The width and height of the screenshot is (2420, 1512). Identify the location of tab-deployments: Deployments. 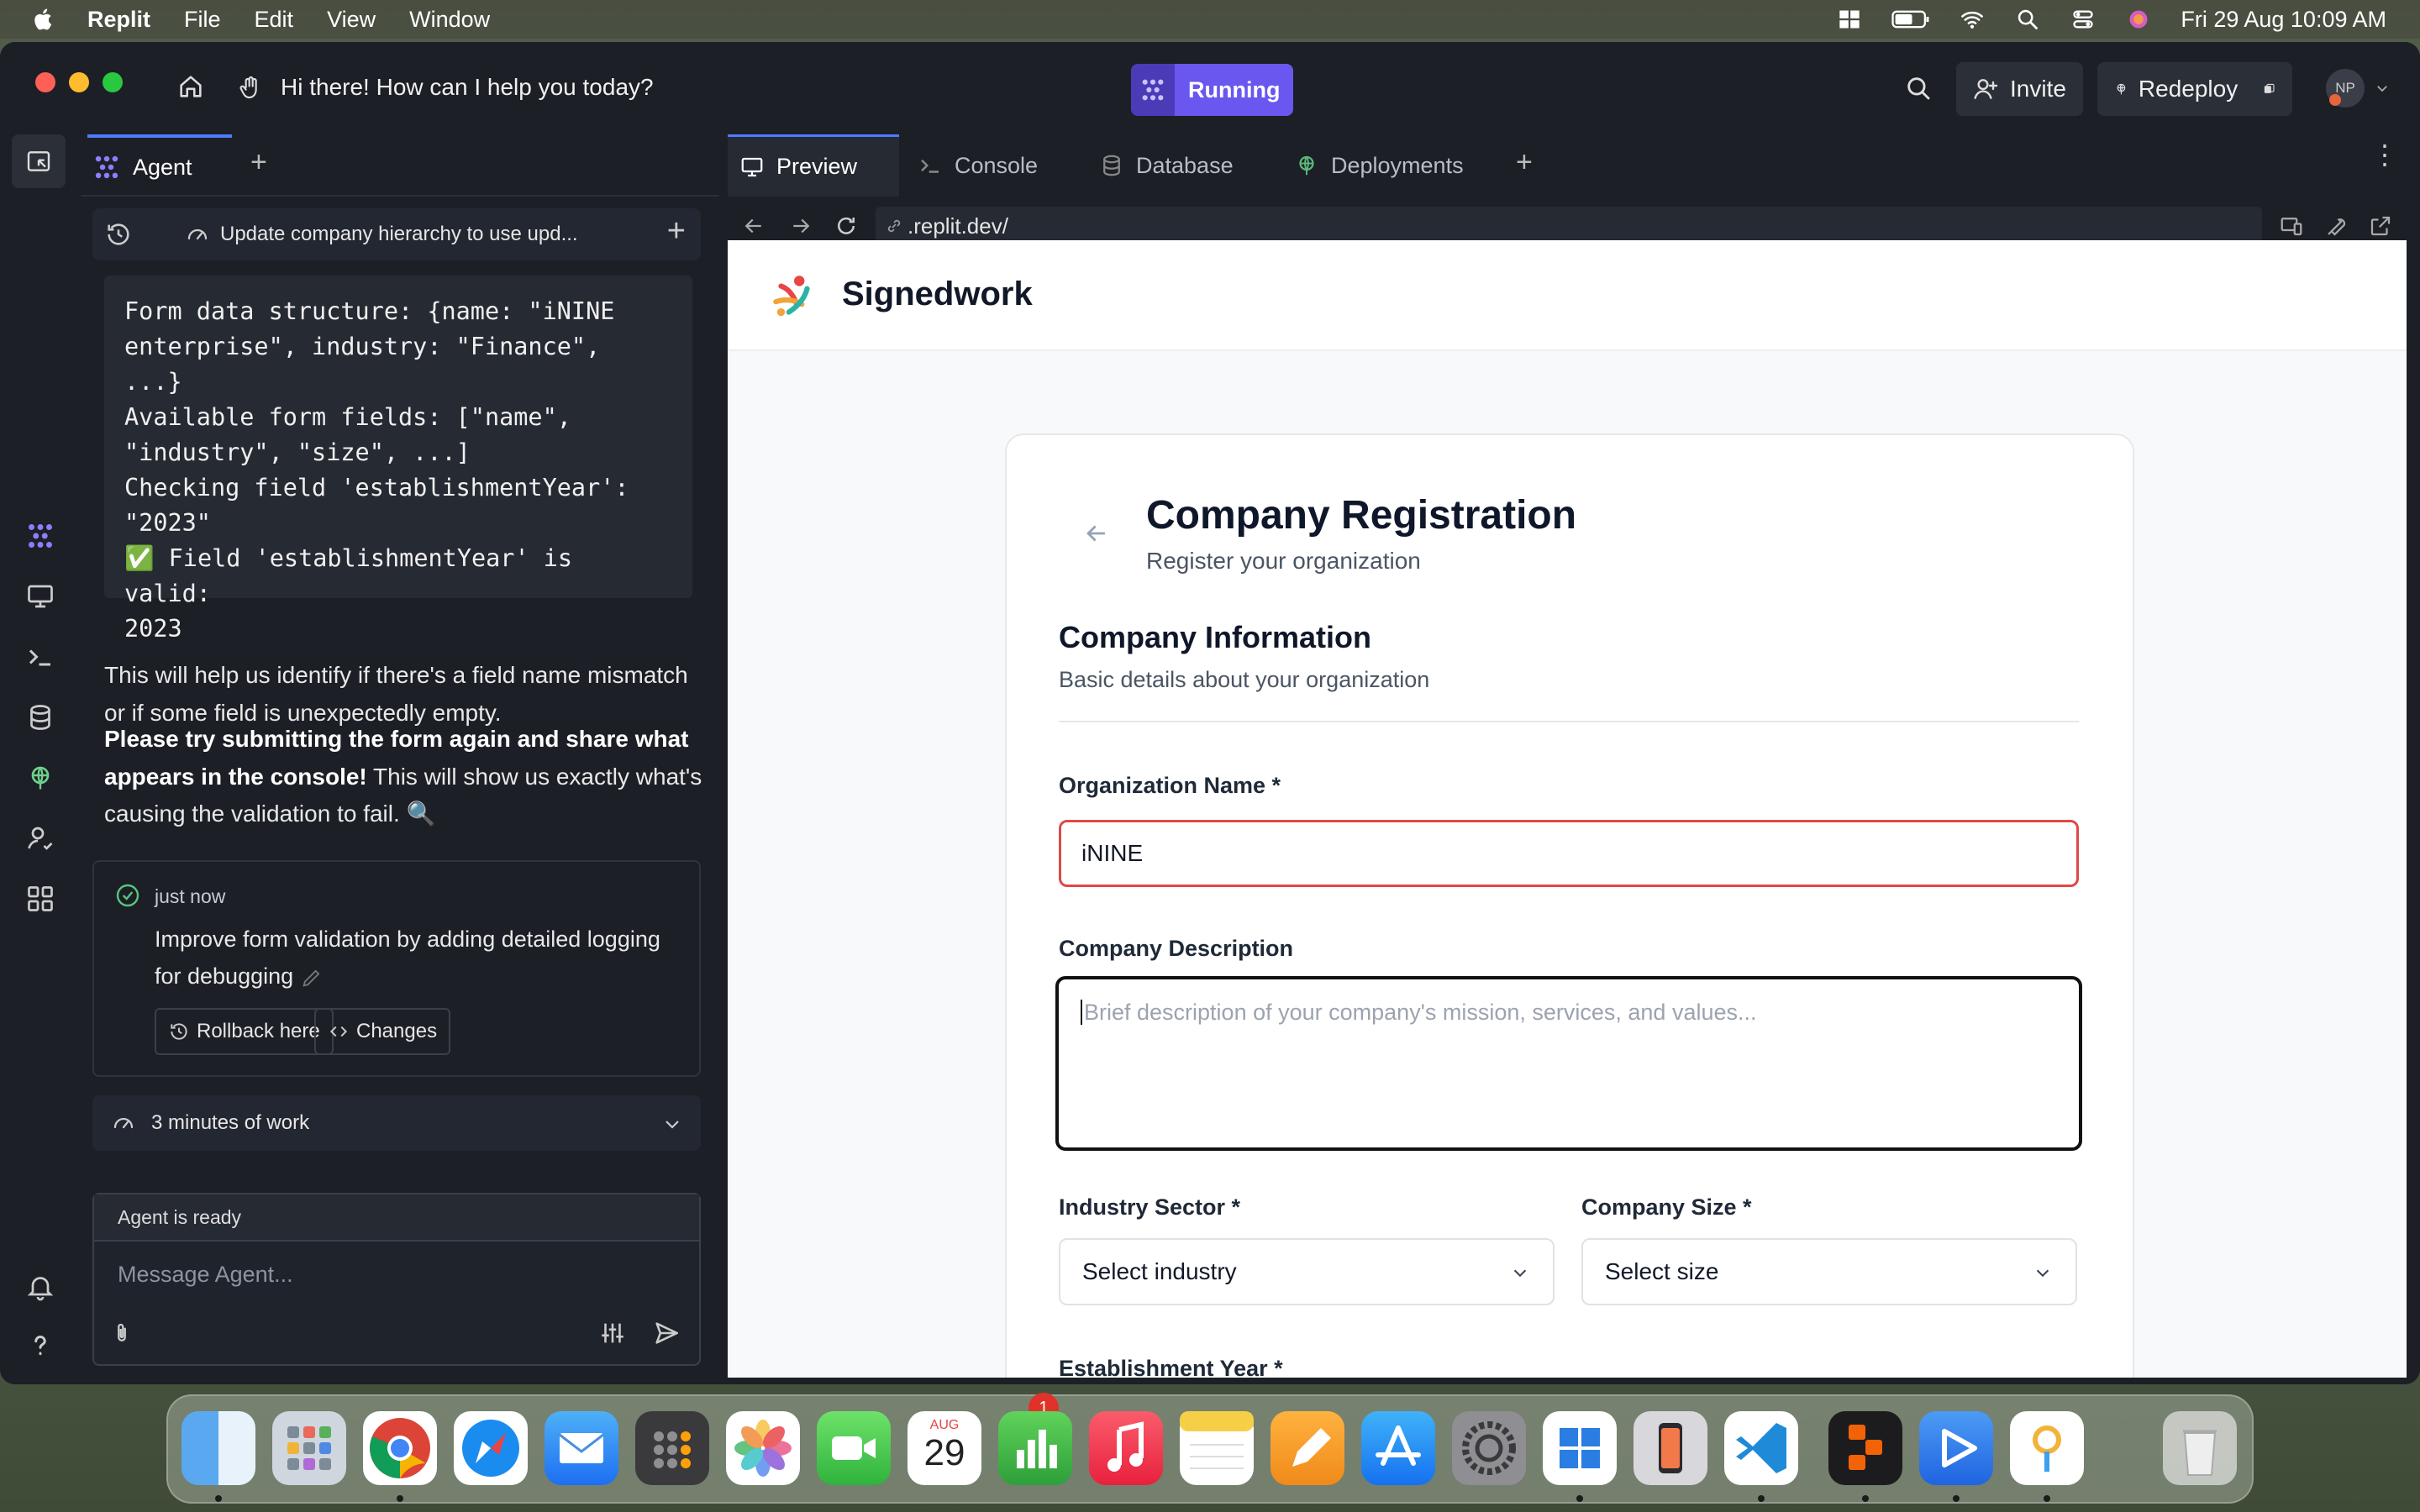
(1395, 165).